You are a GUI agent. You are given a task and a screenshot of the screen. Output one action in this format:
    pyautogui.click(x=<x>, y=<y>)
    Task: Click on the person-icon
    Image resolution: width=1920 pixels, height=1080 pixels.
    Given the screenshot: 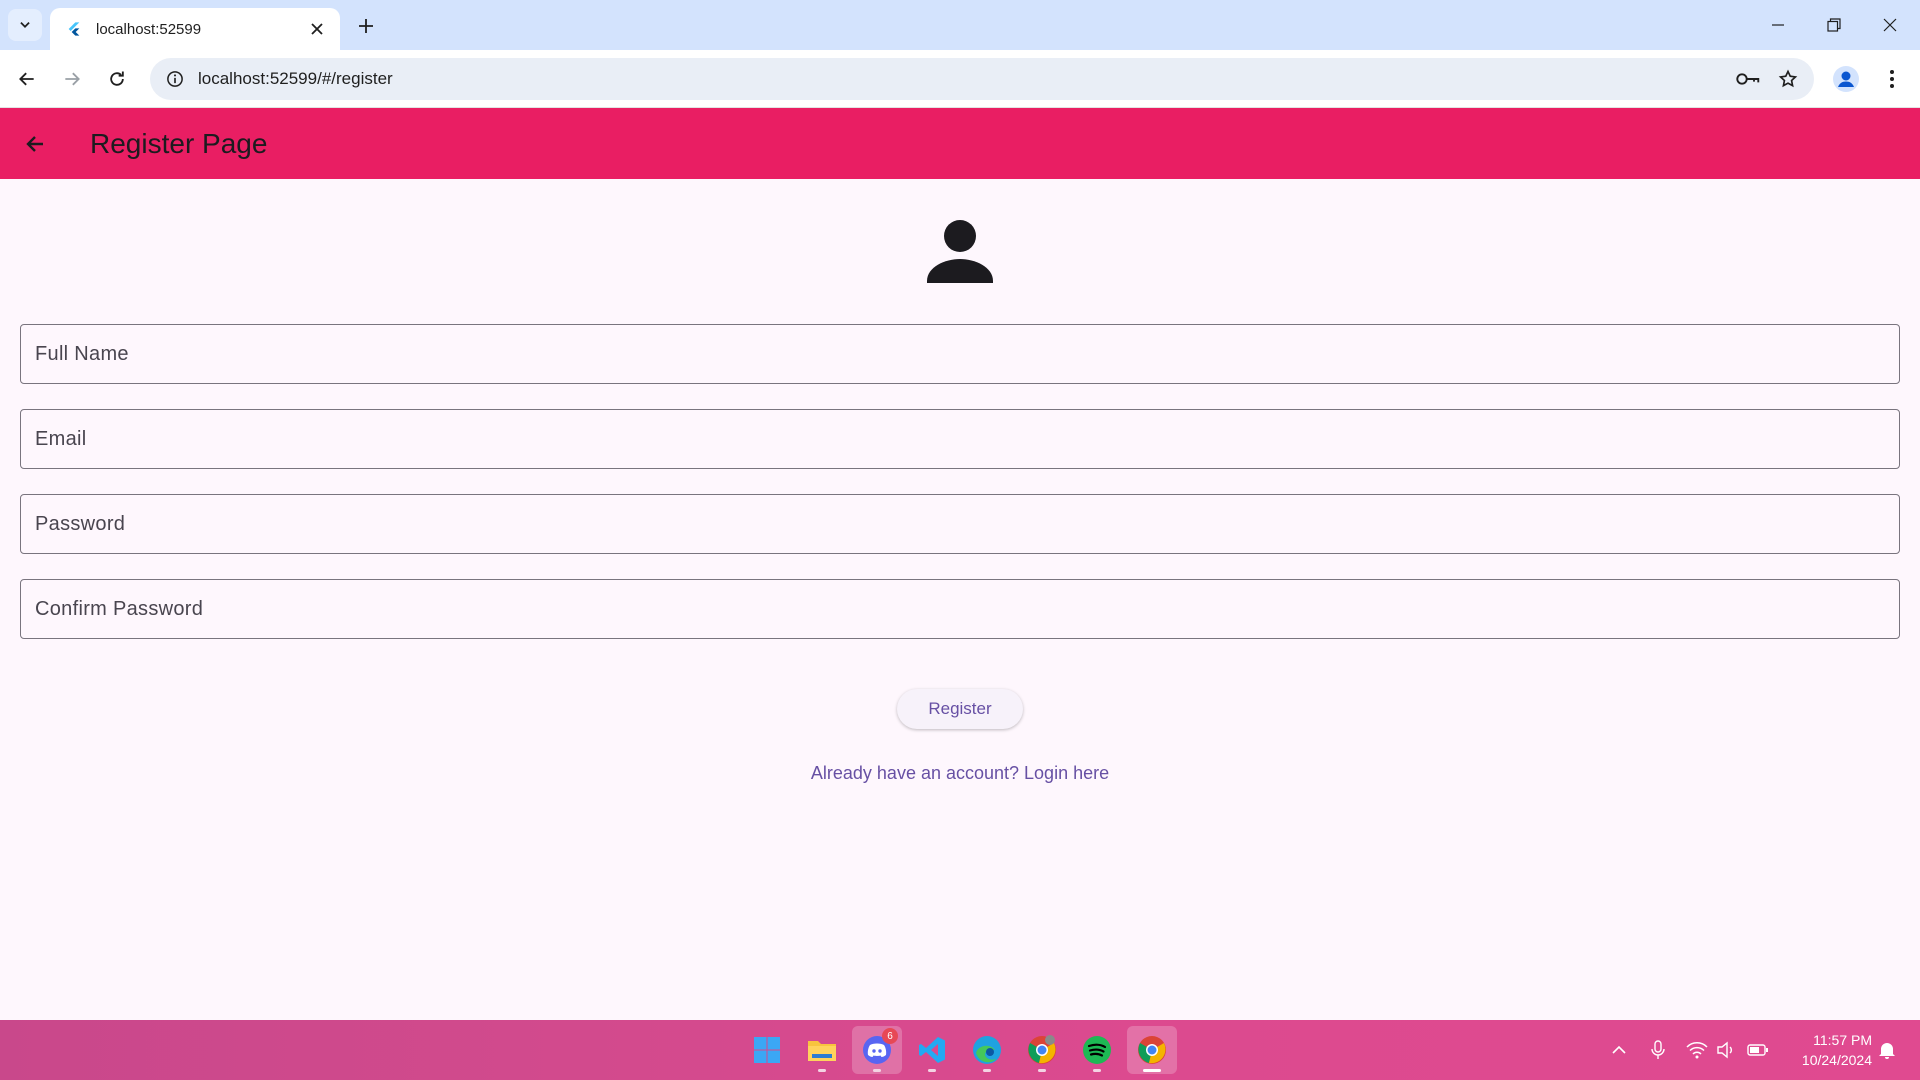 What is the action you would take?
    pyautogui.click(x=960, y=251)
    